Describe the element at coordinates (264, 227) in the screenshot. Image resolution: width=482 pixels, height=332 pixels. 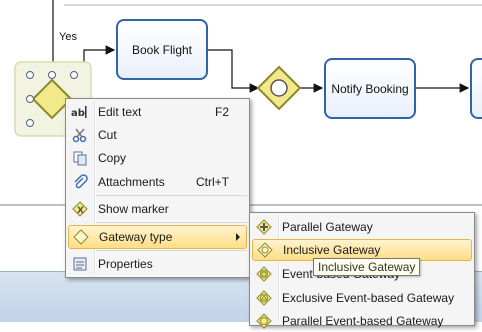
I see `parallel-gateway-icon` at that location.